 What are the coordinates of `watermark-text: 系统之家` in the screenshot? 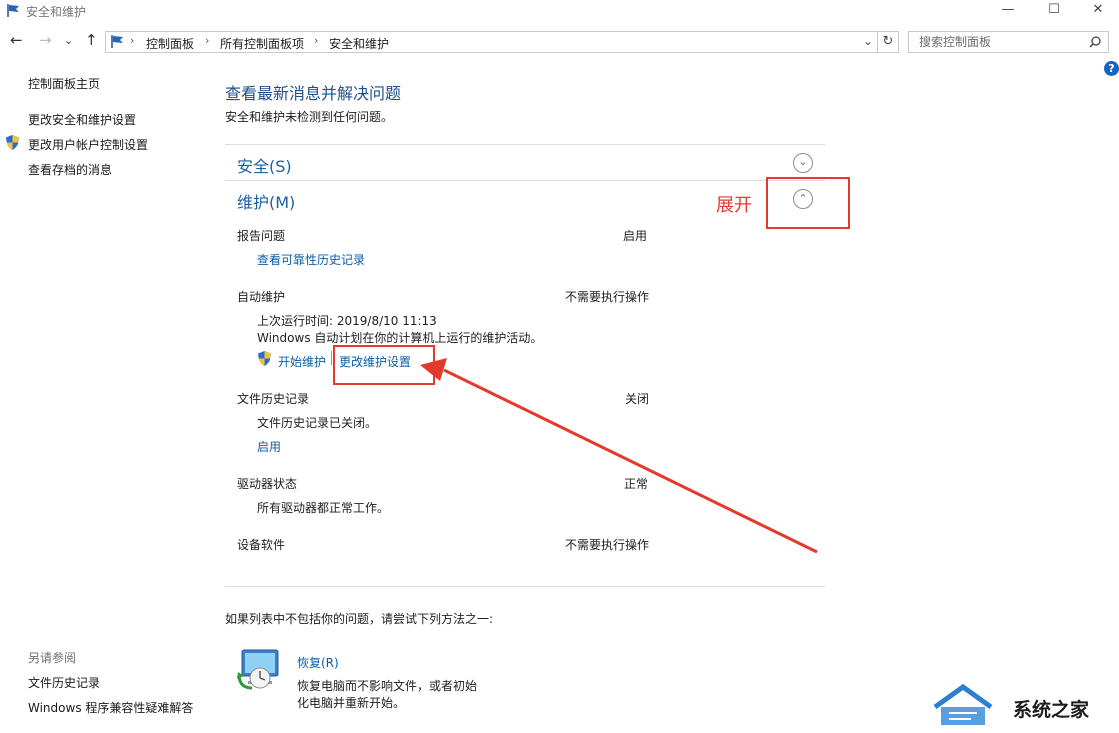 It's located at (1051, 710).